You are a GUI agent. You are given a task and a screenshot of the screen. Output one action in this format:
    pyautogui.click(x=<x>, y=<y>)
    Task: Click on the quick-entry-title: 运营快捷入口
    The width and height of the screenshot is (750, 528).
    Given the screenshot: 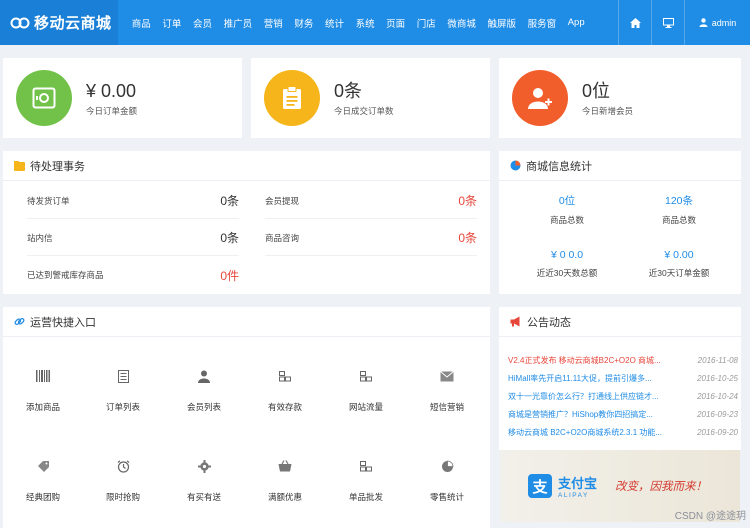 What is the action you would take?
    pyautogui.click(x=63, y=322)
    